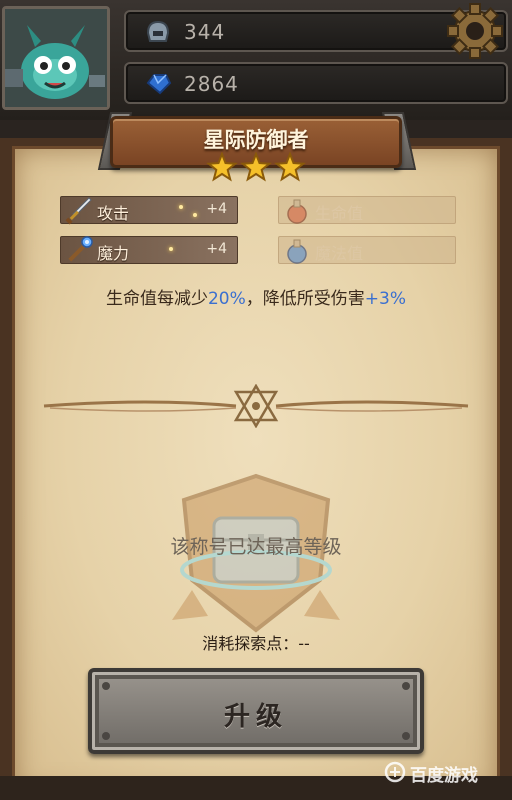  I want to click on stat-magic-value: +4, so click(216, 249).